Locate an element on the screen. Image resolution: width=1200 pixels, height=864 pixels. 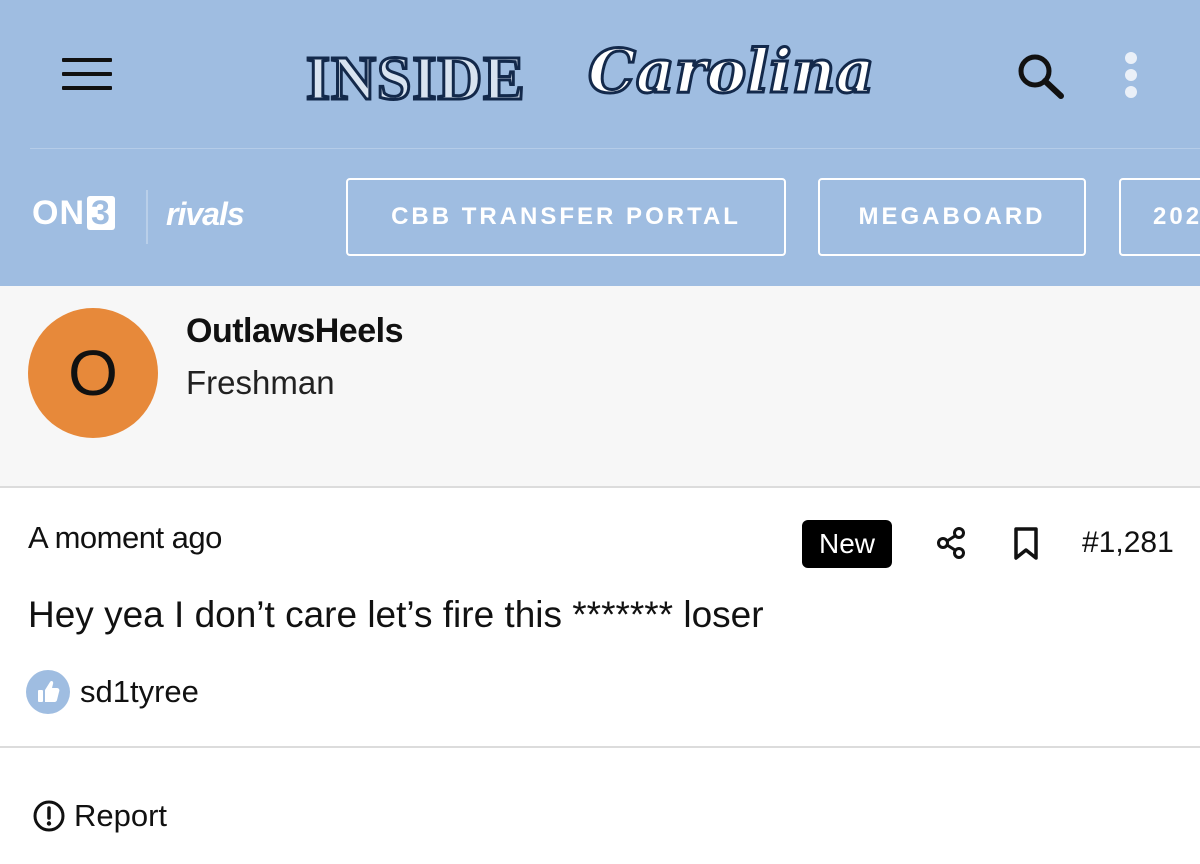
search-button is located at coordinates (1042, 75).